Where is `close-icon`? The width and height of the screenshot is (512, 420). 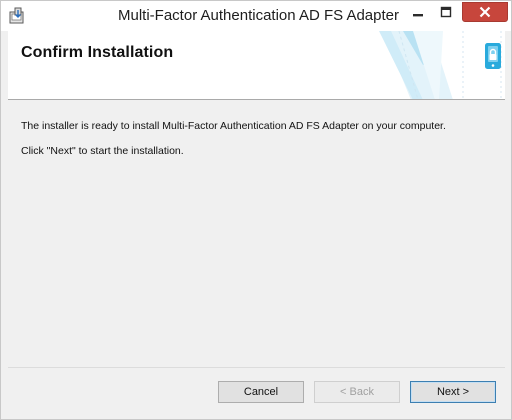 close-icon is located at coordinates (485, 12).